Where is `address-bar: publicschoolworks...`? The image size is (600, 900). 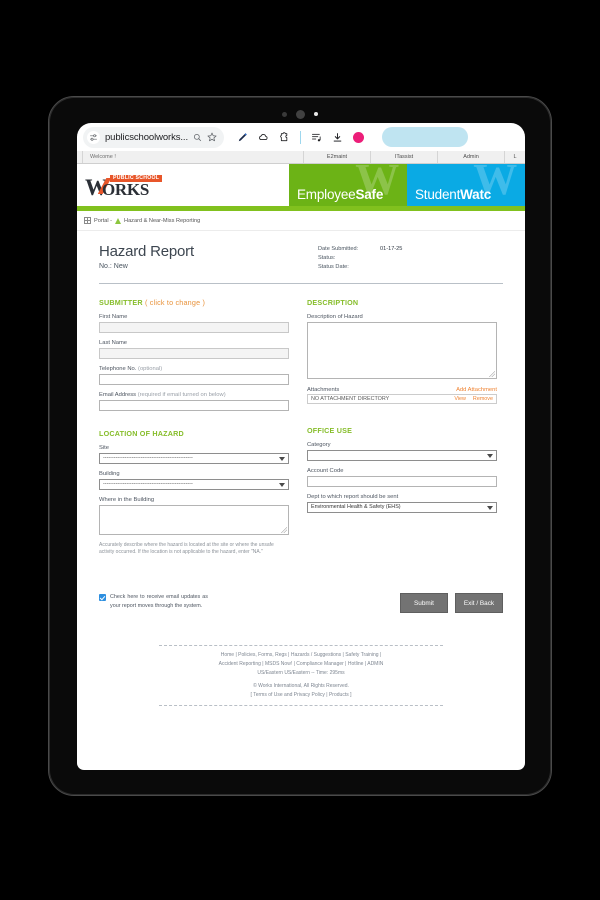
address-bar: publicschoolworks... is located at coordinates (154, 137).